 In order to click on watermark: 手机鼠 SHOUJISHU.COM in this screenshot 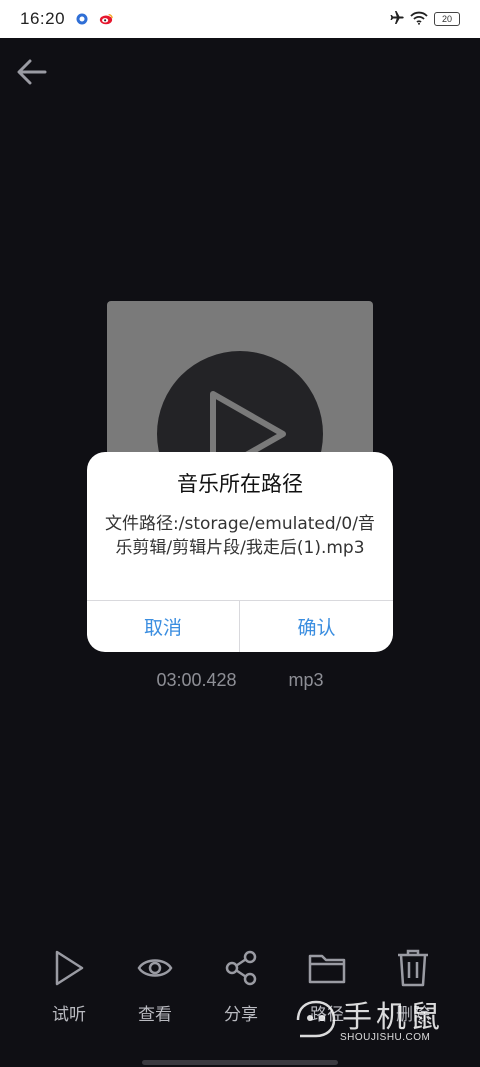, I will do `click(382, 1020)`.